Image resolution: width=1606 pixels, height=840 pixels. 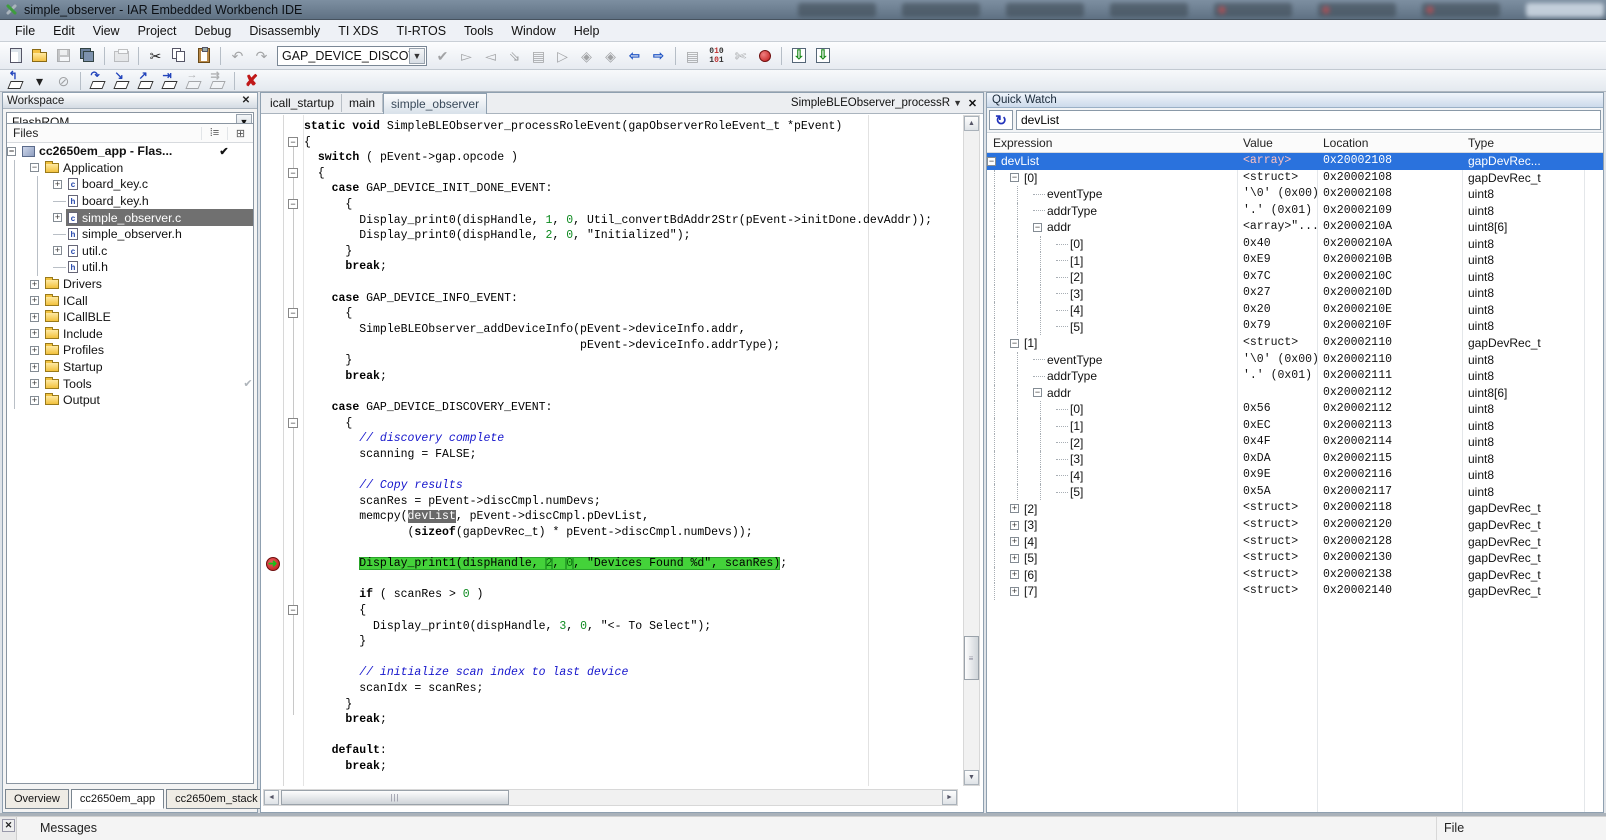 I want to click on menu-window: Window, so click(x=533, y=31).